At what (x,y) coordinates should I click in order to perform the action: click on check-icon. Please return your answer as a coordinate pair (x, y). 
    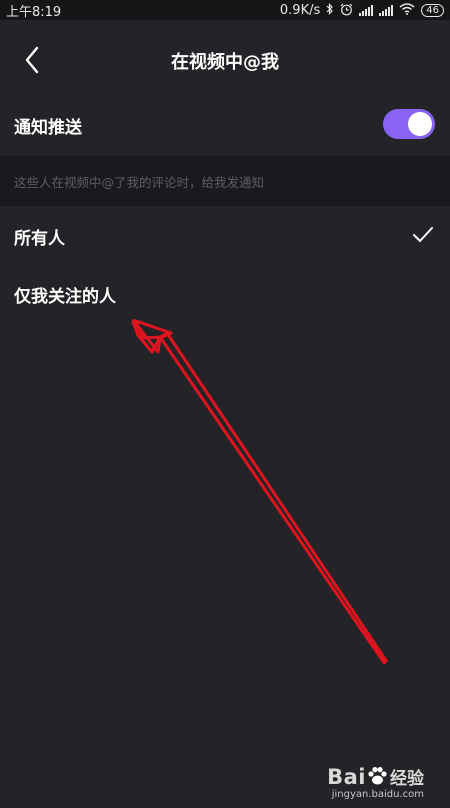
    Looking at the image, I should click on (423, 234).